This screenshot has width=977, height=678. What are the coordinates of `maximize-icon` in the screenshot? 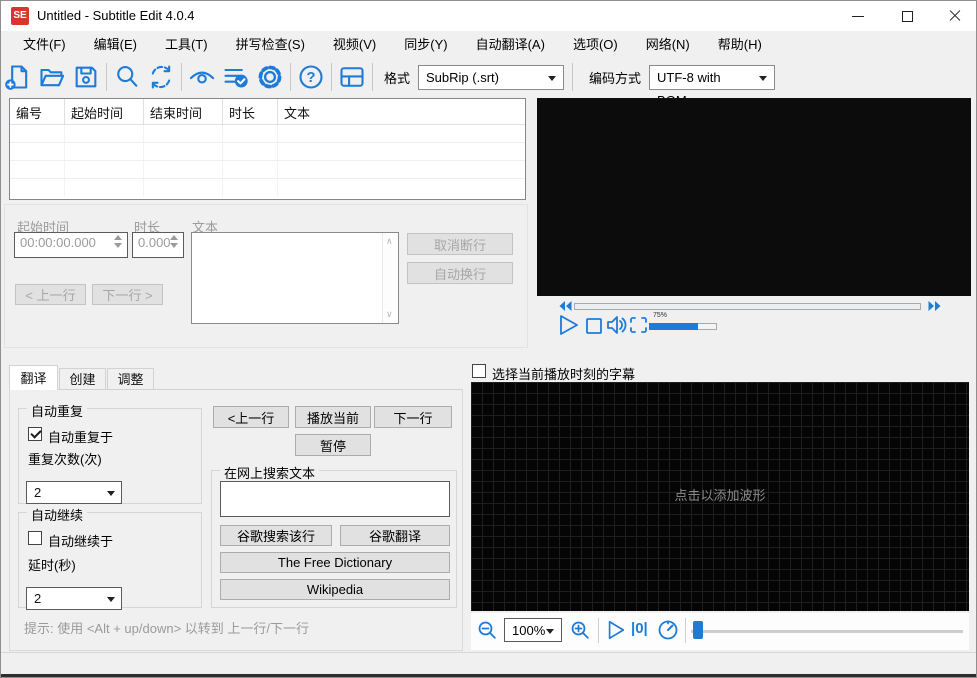 It's located at (907, 16).